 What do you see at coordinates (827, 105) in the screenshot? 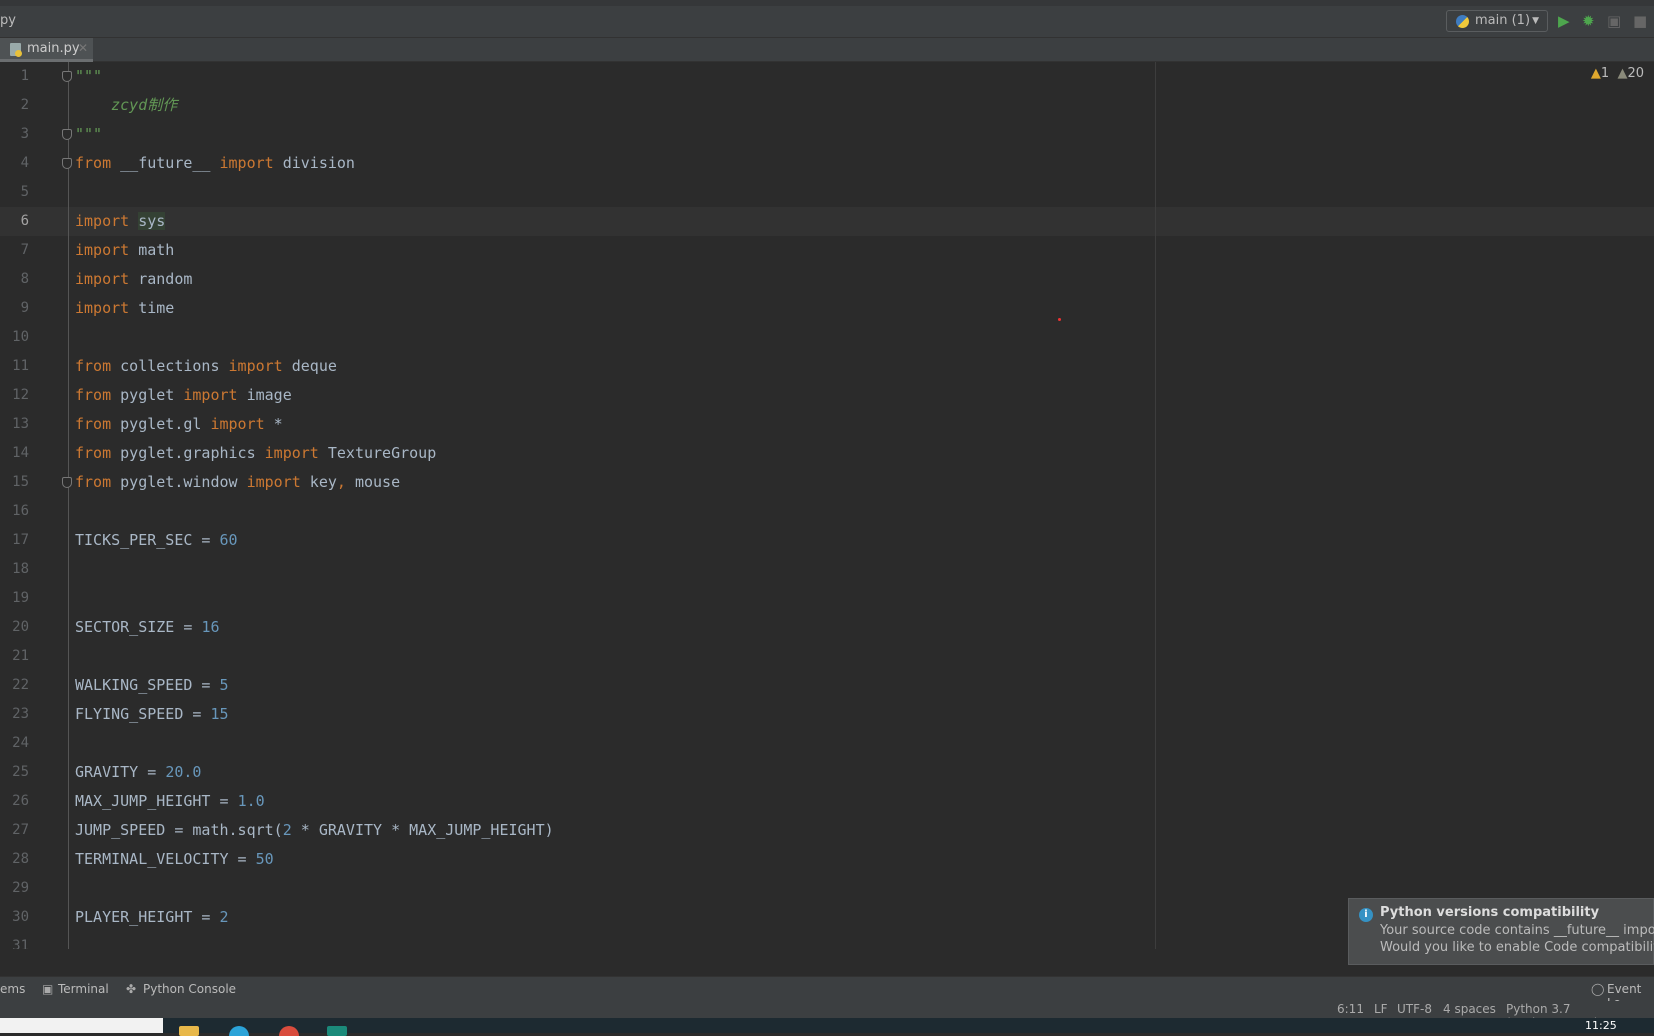
I see `code-line: 2 zcyd制作` at bounding box center [827, 105].